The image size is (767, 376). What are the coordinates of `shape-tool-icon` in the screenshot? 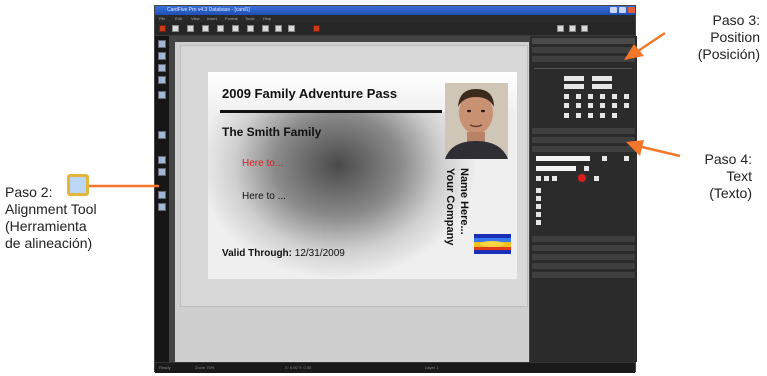 It's located at (162, 68).